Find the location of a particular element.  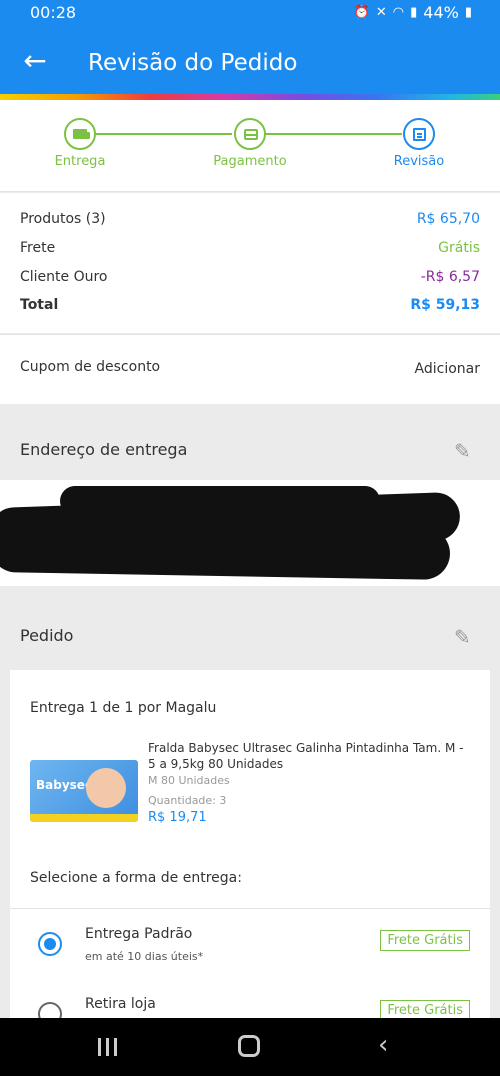

summary-row-cliente-ouro: Cliente Ouro -R$ 6,57 is located at coordinates (250, 277).